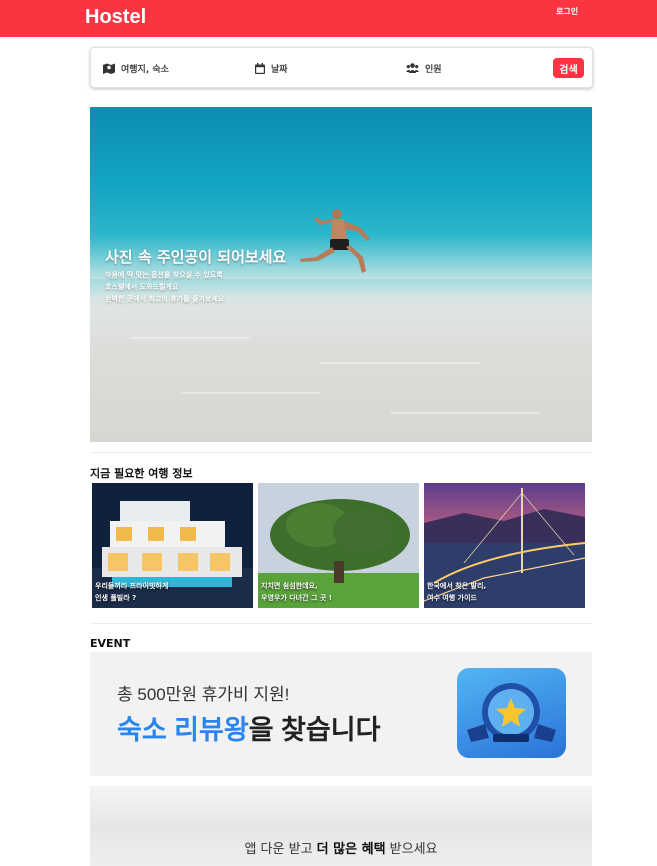 This screenshot has height=866, width=657. What do you see at coordinates (142, 287) in the screenshot?
I see `hero-line-2: 호스텔에서 도와드릴게요` at bounding box center [142, 287].